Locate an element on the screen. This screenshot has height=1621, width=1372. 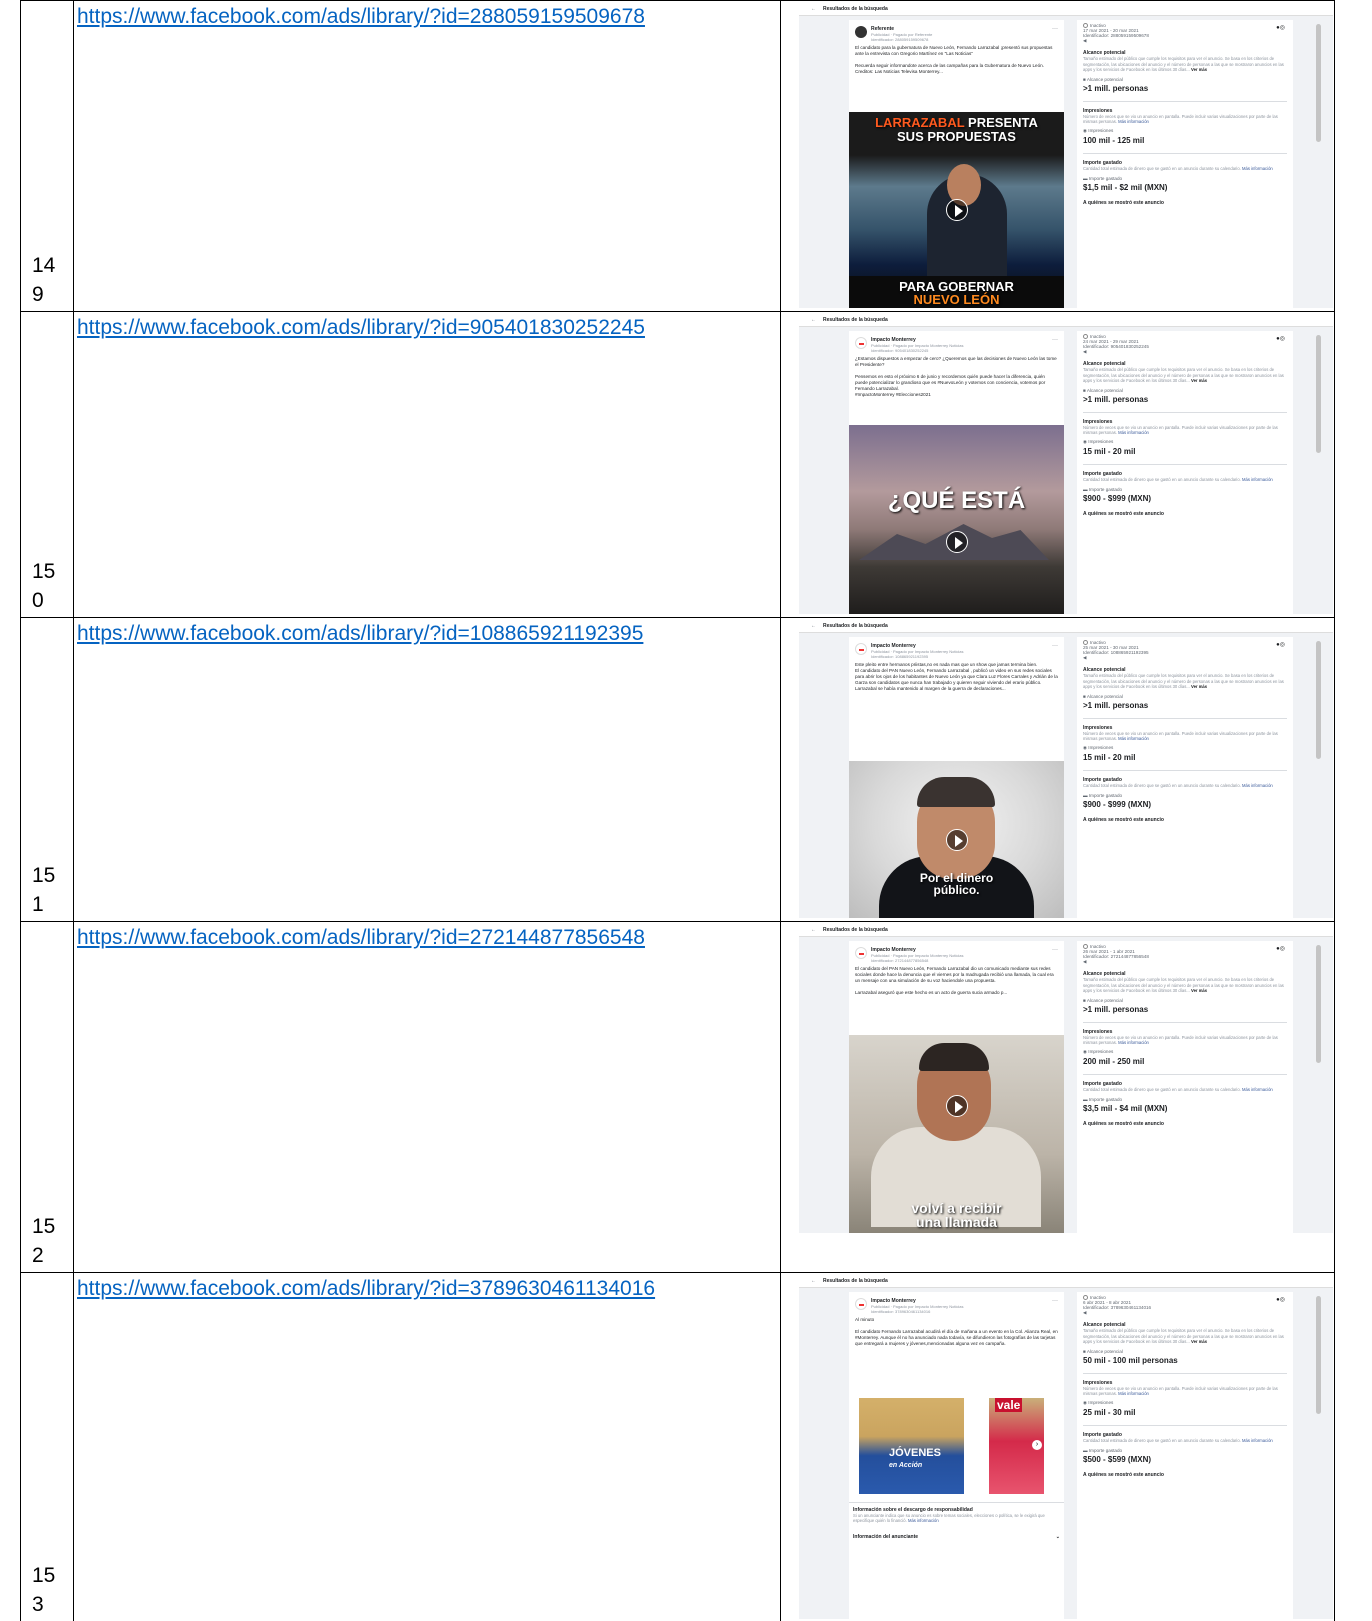
spend-value: $900 - $999 (MXN) is located at coordinates (1117, 498).